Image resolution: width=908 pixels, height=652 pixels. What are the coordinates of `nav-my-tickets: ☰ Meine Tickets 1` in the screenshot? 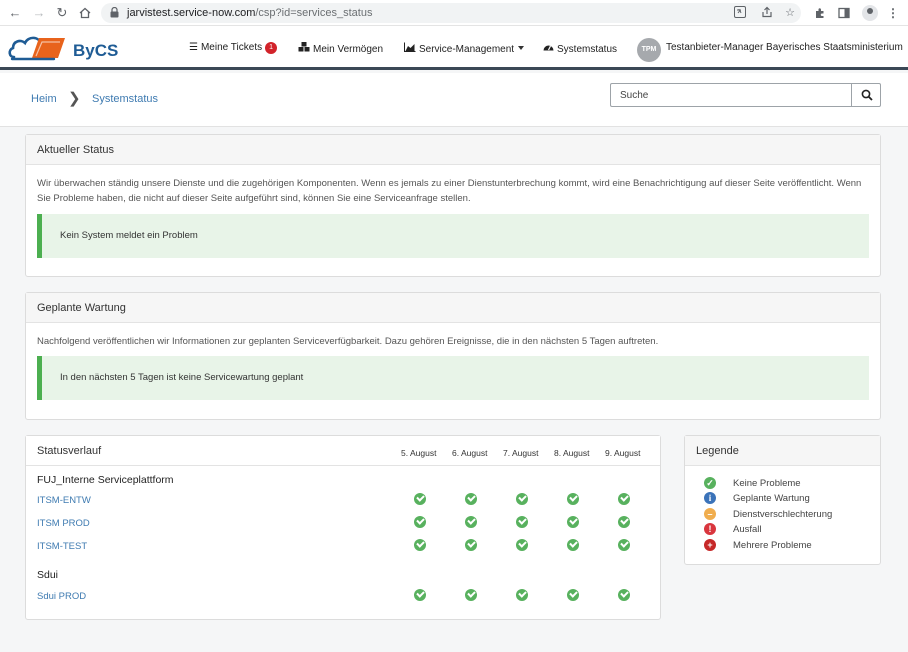 It's located at (233, 48).